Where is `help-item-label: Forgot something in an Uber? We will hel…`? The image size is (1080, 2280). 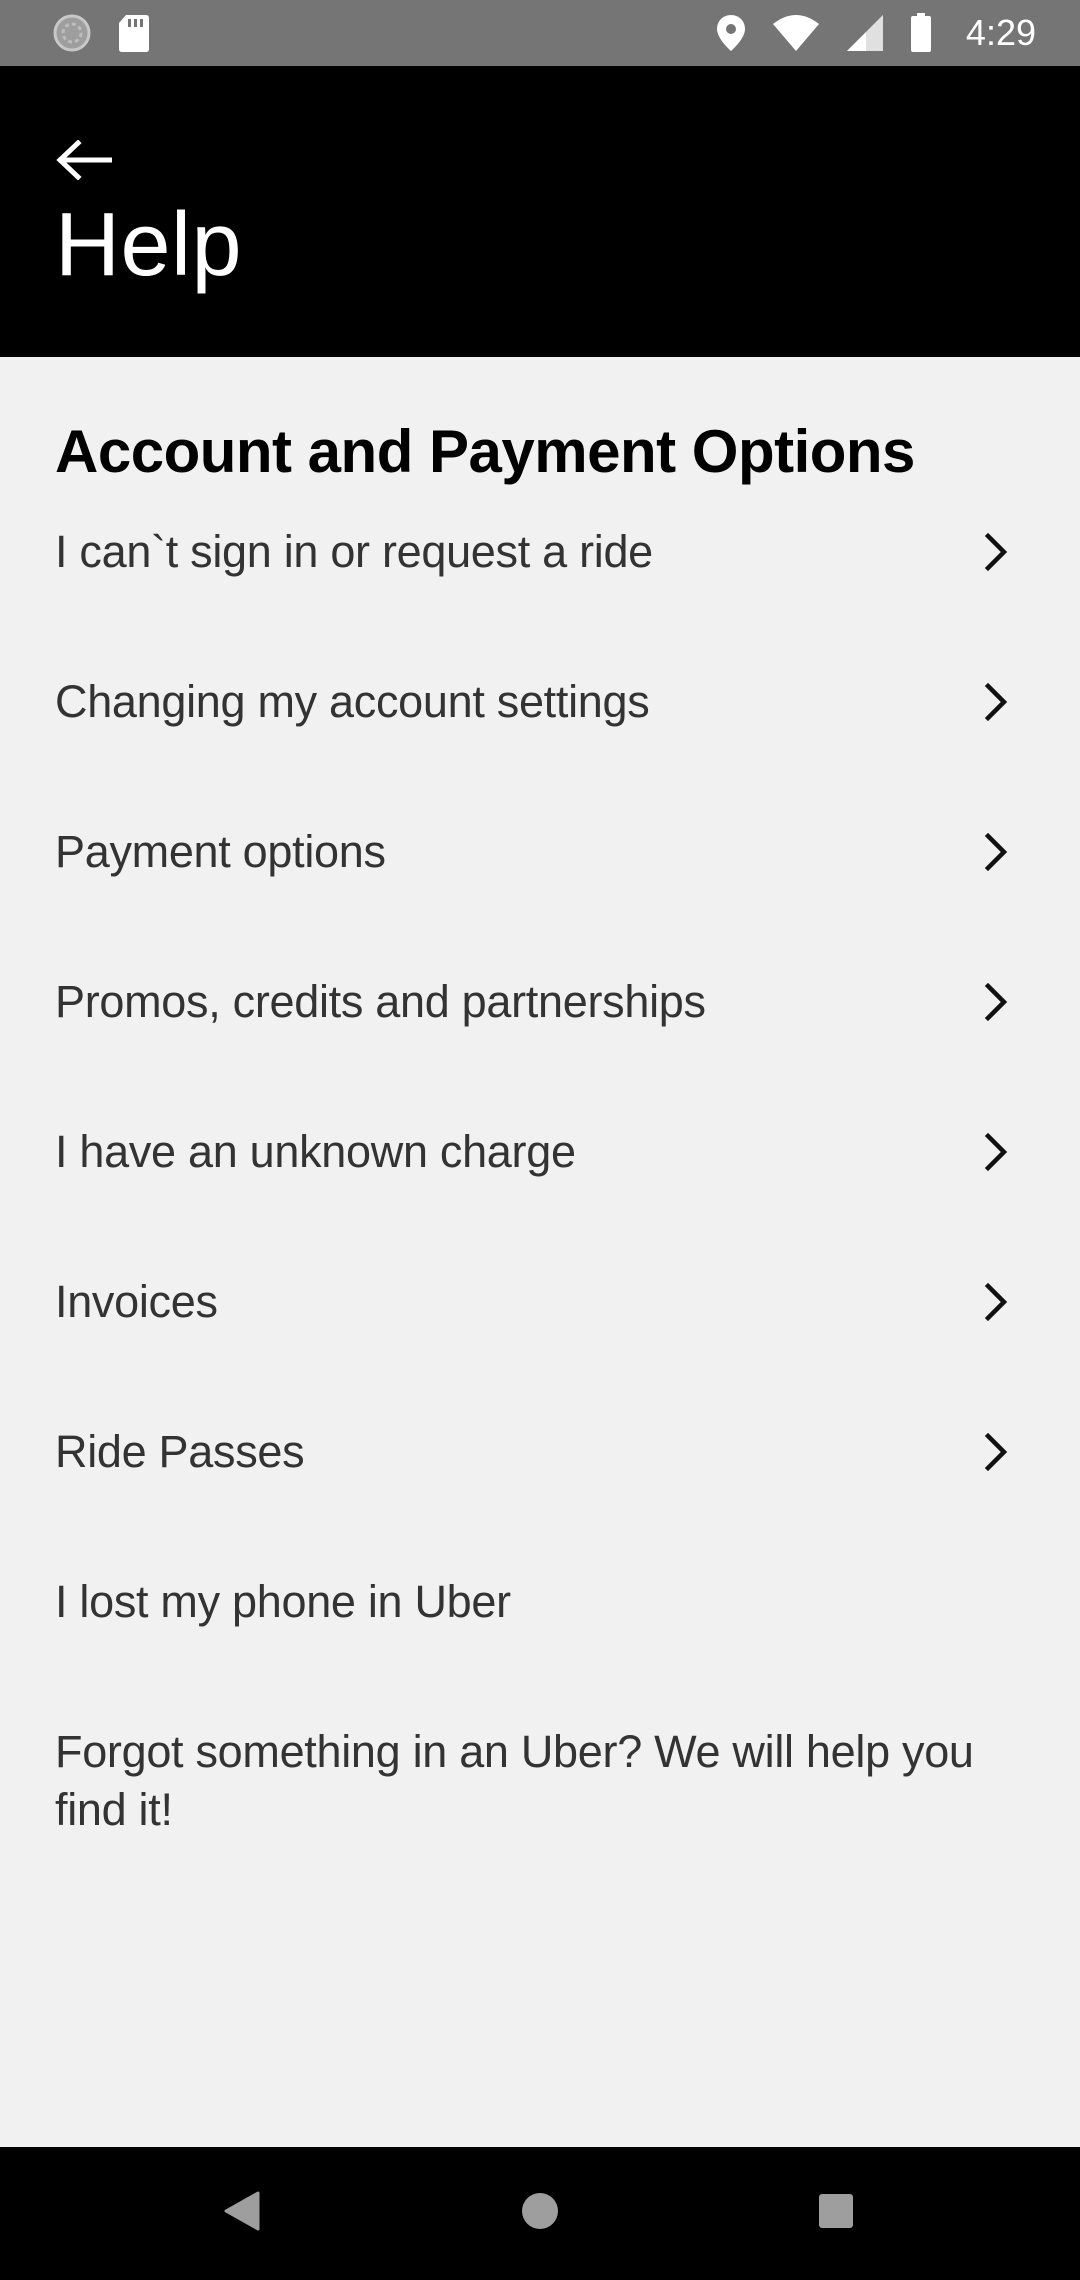
help-item-label: Forgot something in an Uber? We will hel… is located at coordinates (514, 1780).